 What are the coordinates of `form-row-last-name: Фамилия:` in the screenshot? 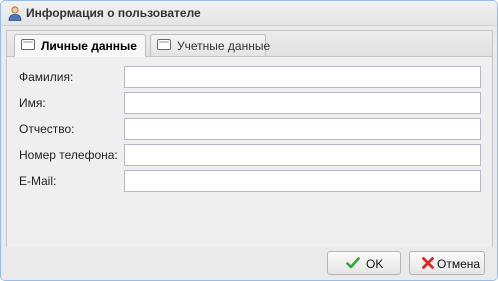 It's located at (249, 77).